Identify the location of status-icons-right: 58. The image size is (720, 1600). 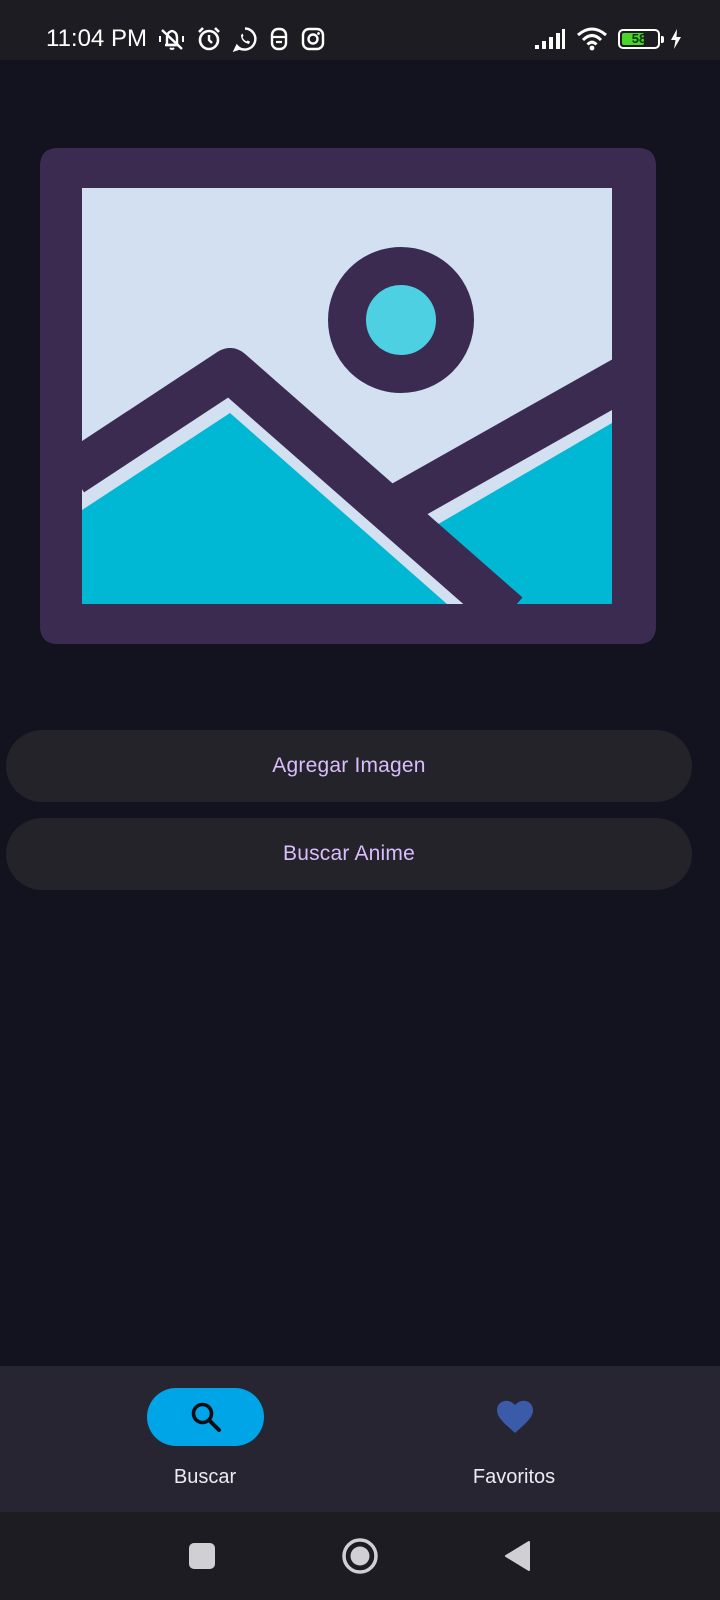
(608, 39).